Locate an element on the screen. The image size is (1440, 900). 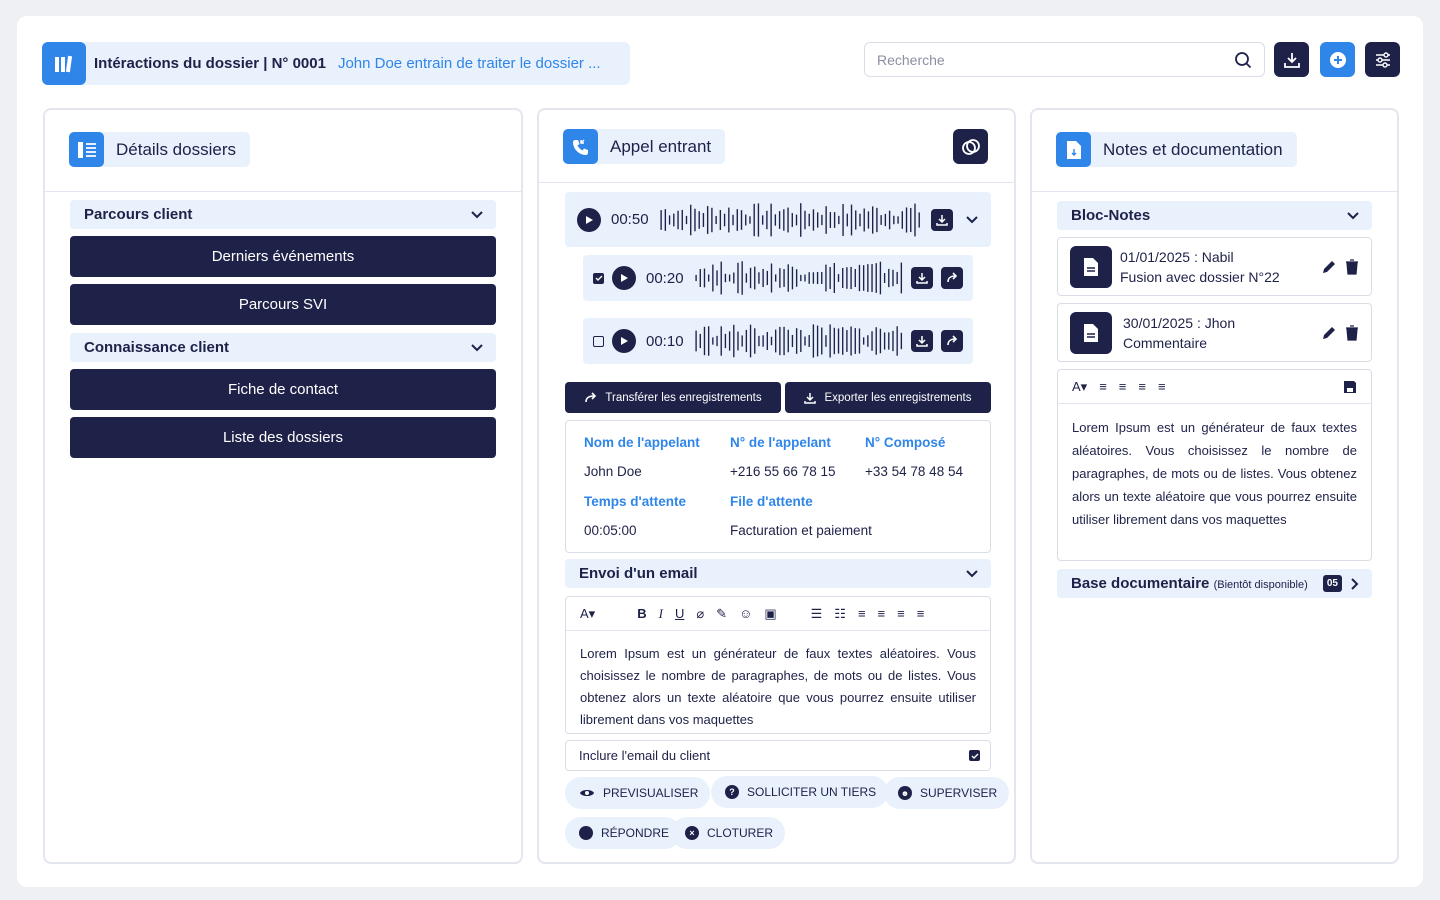
fiche-contact-button: Fiche de contact is located at coordinates (283, 389).